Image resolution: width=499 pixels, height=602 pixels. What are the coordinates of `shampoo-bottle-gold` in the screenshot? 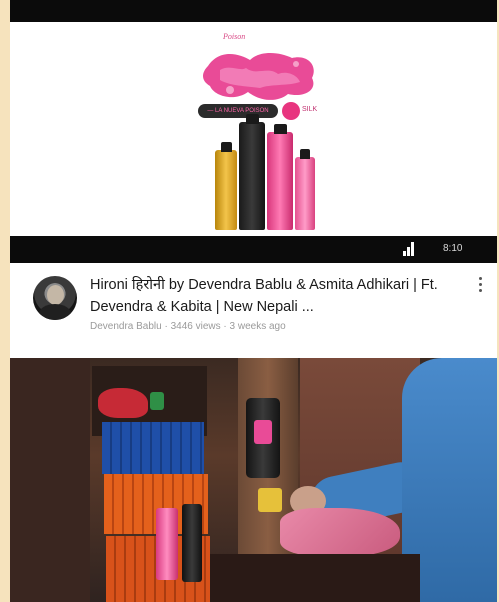 It's located at (226, 186).